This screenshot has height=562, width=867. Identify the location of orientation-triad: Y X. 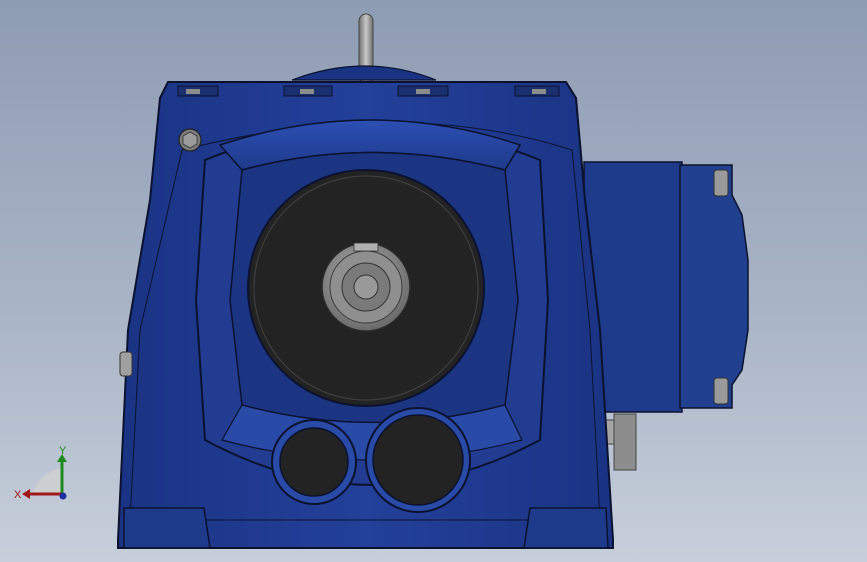
(45, 475).